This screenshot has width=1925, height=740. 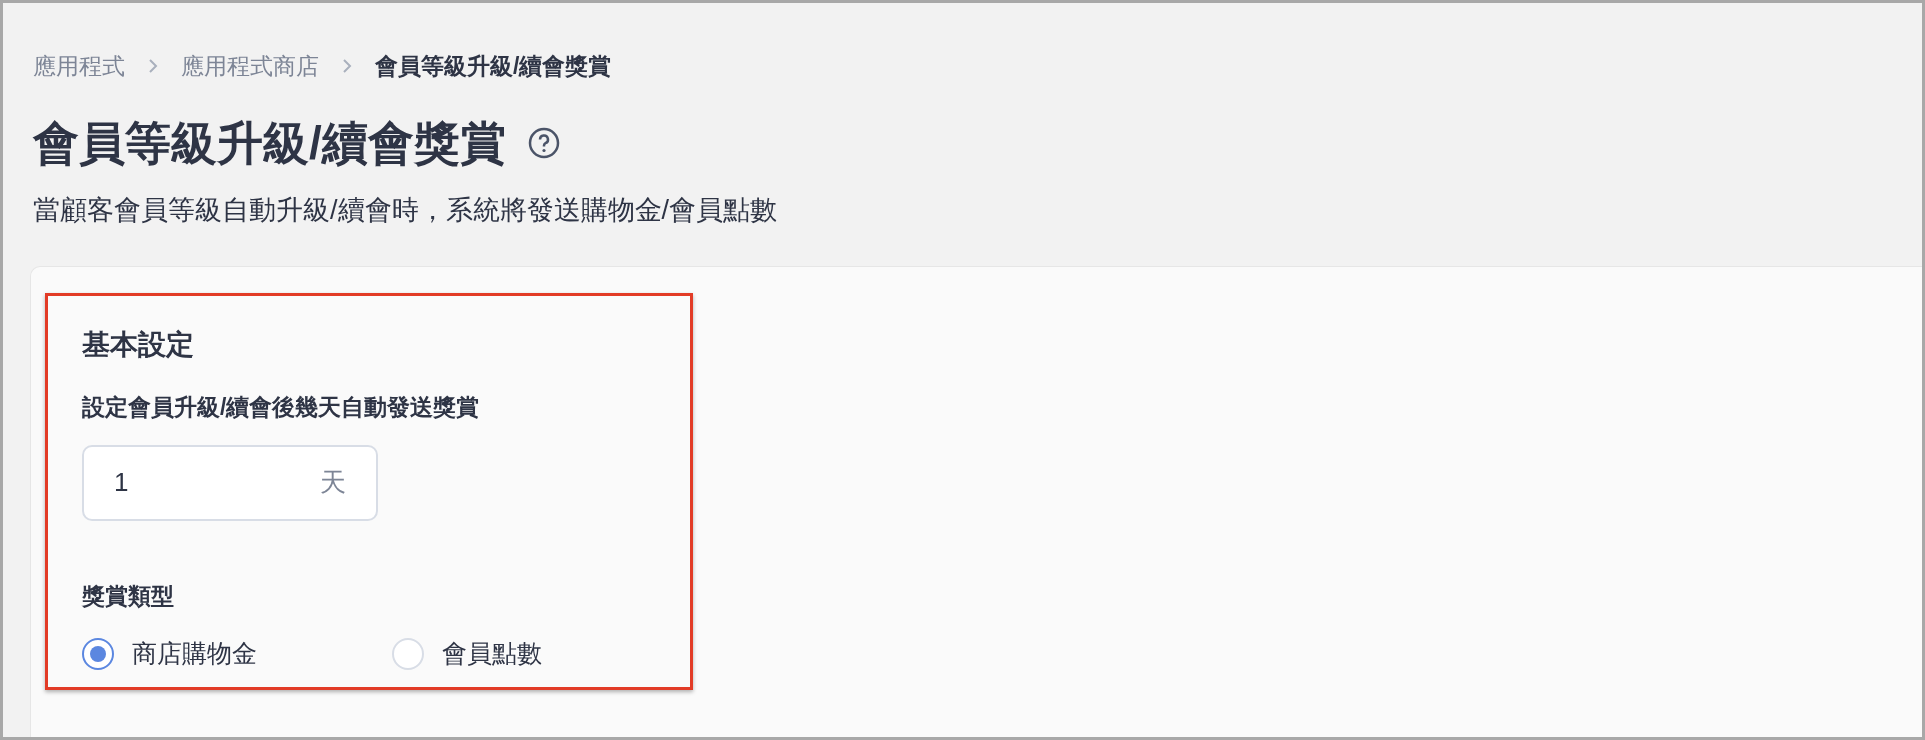 I want to click on radio-option: 商店購物金, so click(x=192, y=654).